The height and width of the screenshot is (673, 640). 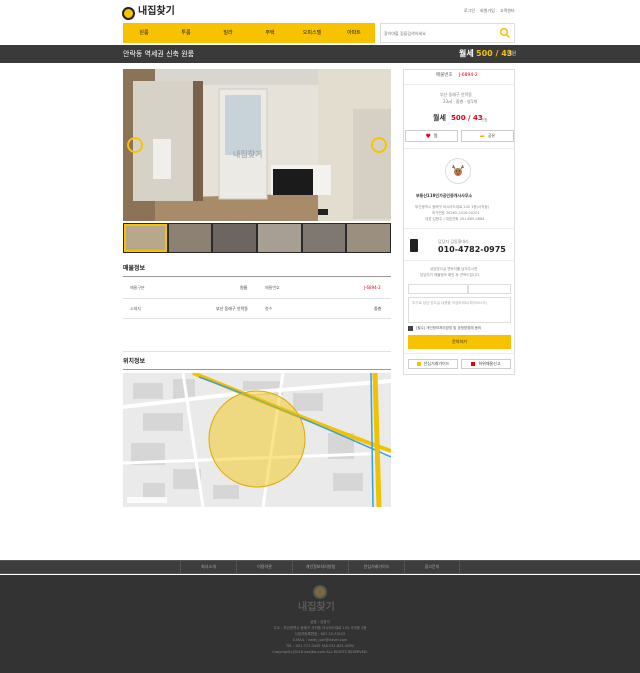 I want to click on guide-icon, so click(x=418, y=364).